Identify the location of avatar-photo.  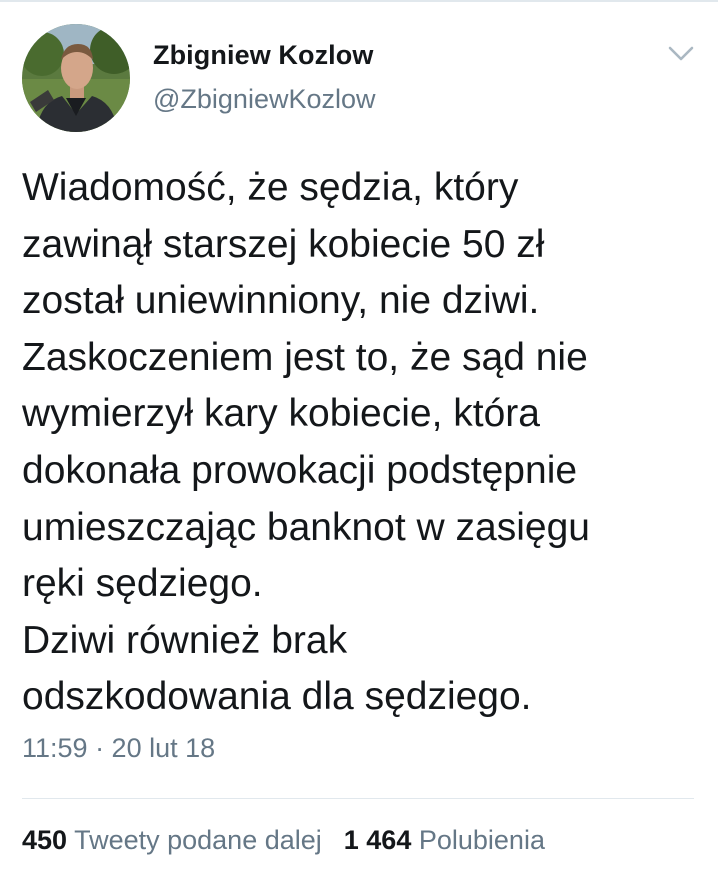
(76, 78).